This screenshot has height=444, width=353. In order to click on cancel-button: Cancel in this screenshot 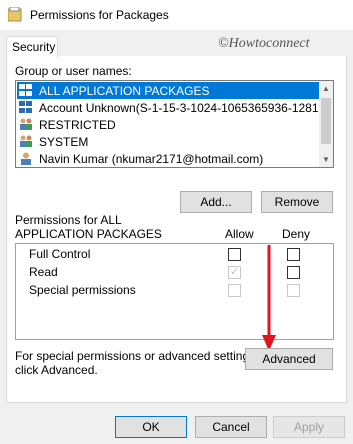, I will do `click(231, 427)`.